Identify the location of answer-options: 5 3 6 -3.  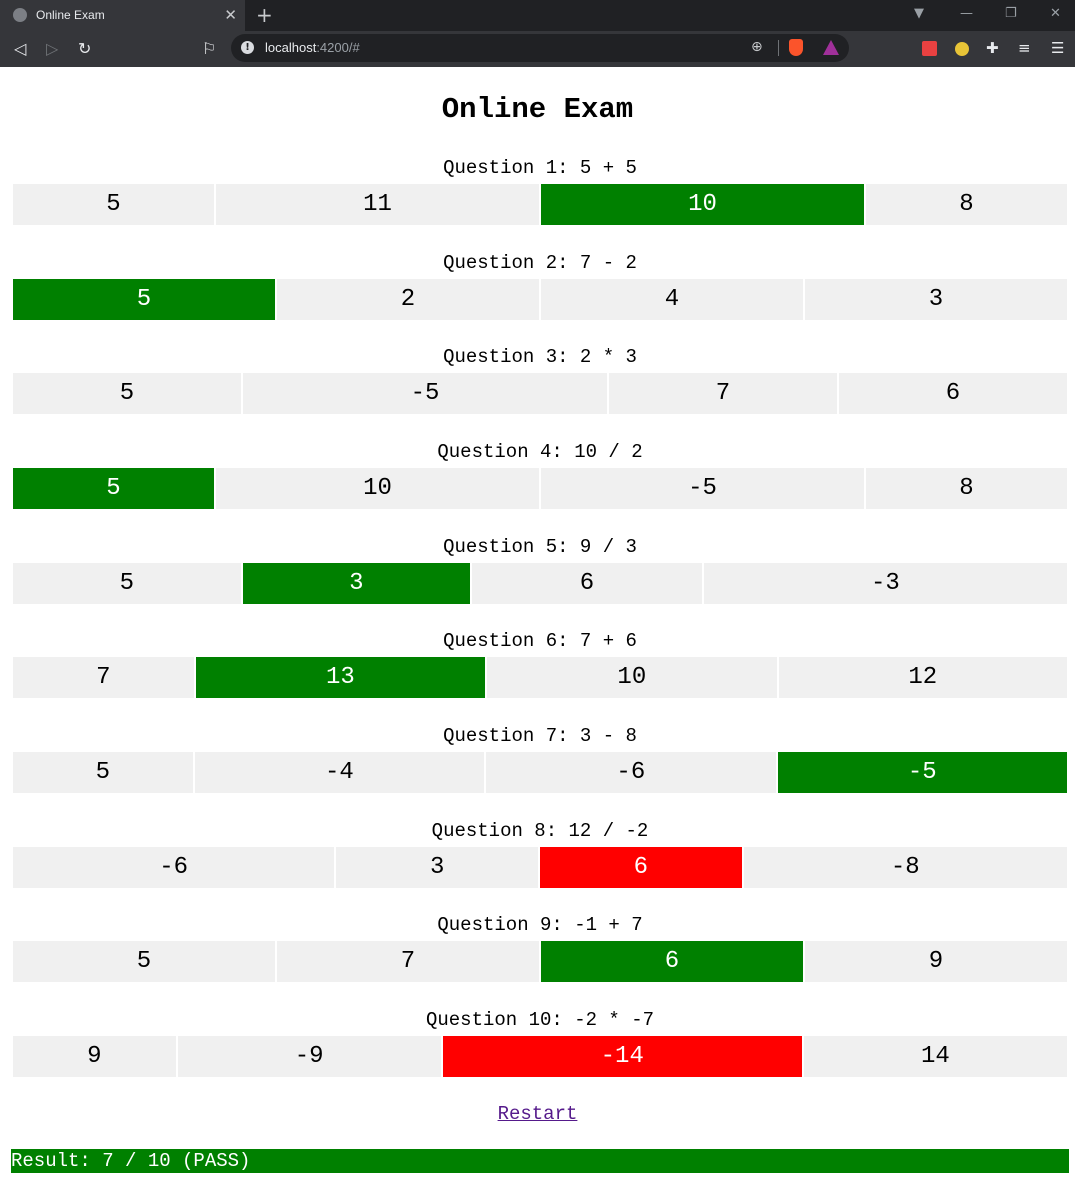
(540, 583).